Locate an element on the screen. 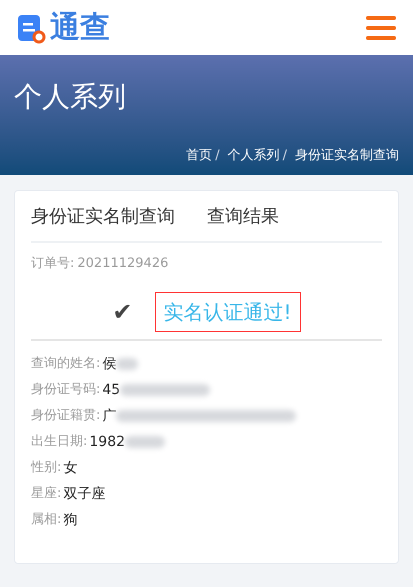 The width and height of the screenshot is (413, 587). field-label: 查询的姓名: is located at coordinates (65, 364).